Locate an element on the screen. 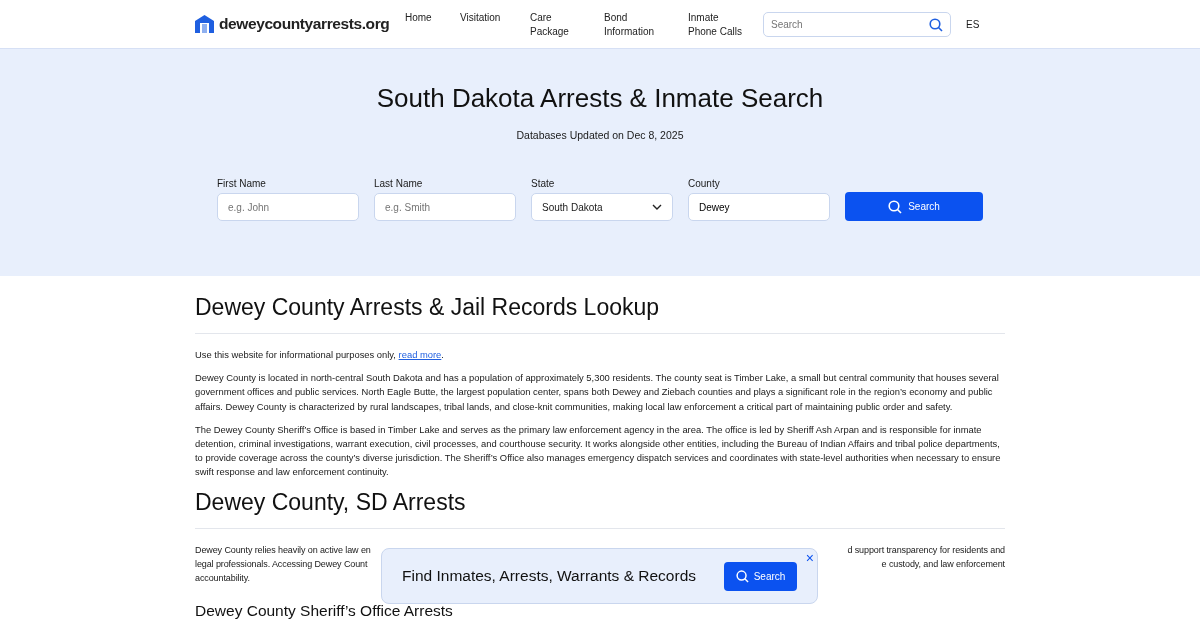 Image resolution: width=1200 pixels, height=620 pixels. paragraph-line: d support transparency for residents and is located at coordinates (926, 550).